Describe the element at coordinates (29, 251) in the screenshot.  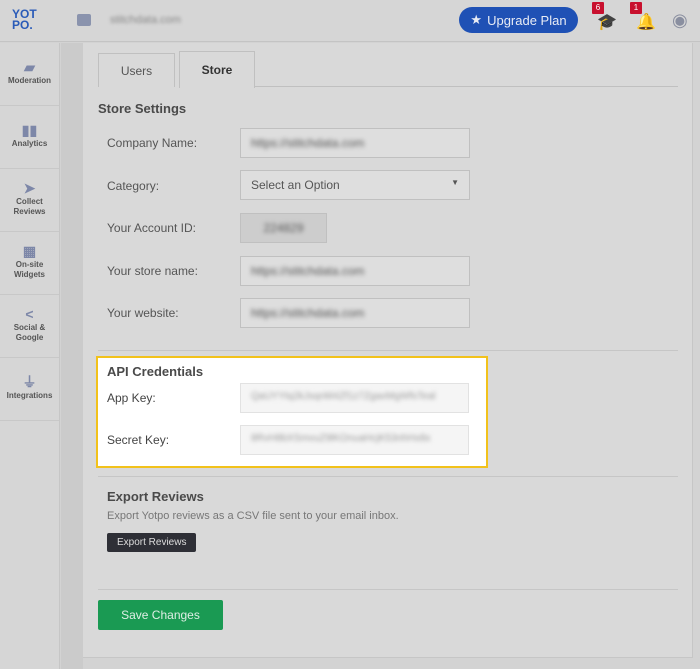
I see `widgets-icon: ▦` at that location.